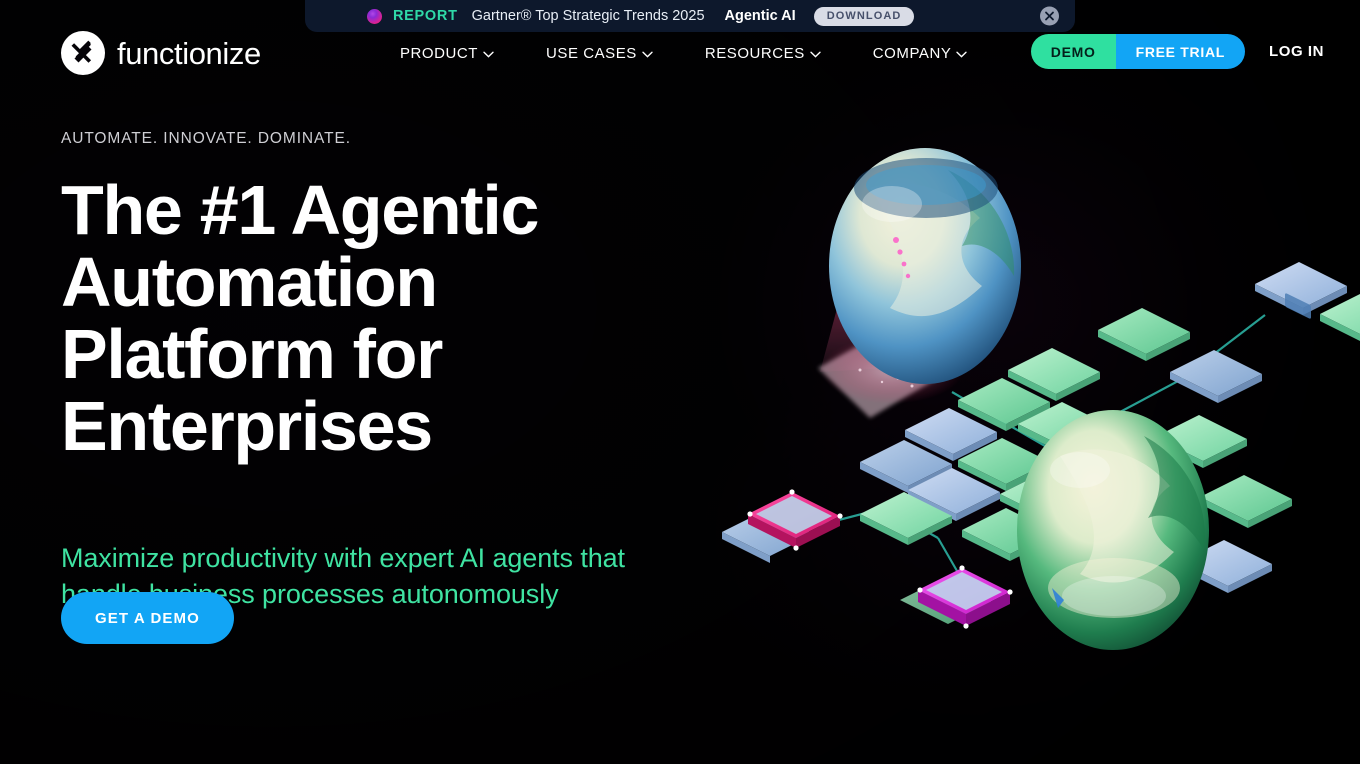  I want to click on logo: functionize, so click(161, 53).